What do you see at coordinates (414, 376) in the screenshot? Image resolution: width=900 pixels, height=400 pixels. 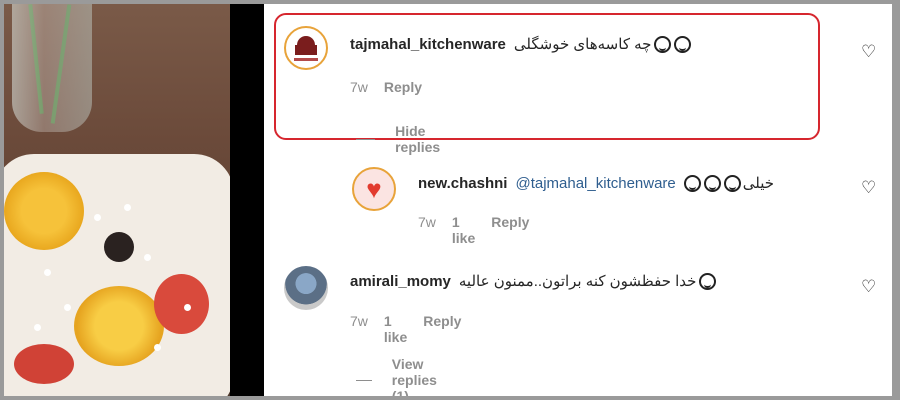 I see `view-replies-label: View replies (1)` at bounding box center [414, 376].